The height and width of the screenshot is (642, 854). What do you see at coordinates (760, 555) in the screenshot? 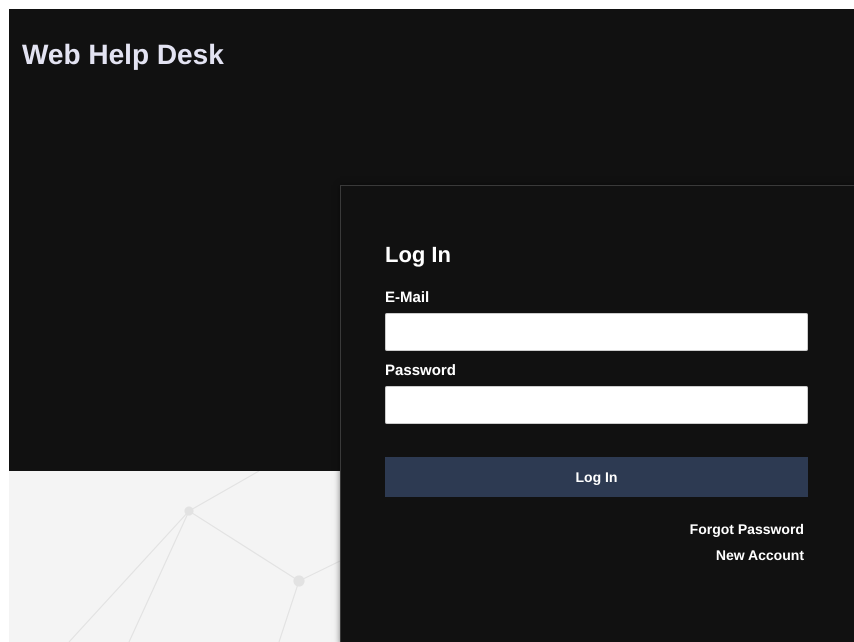
I see `account-link: New Account` at bounding box center [760, 555].